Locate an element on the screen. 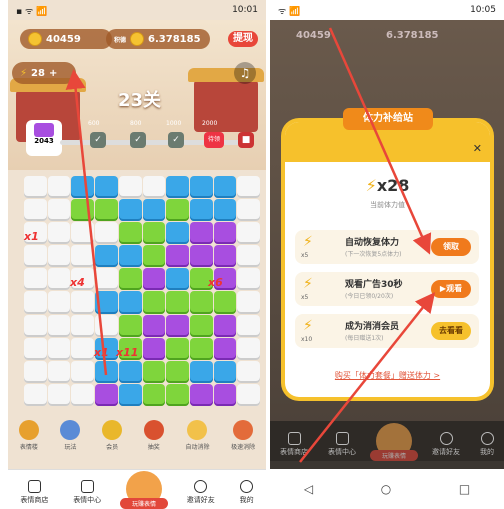 The height and width of the screenshot is (509, 504). buy-package-link: 购买「体力套餐」赠送体力 > is located at coordinates (387, 375).